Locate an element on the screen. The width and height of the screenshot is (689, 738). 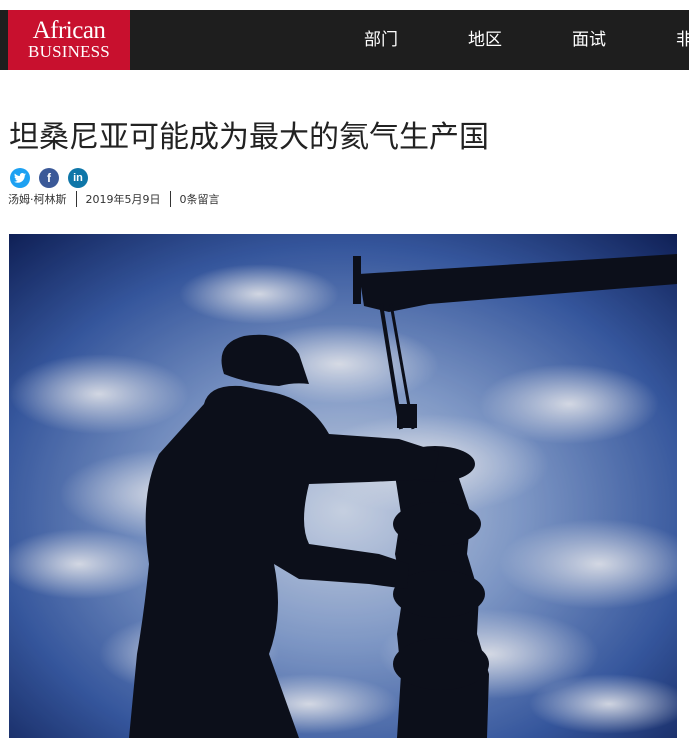
linkedin-icon: in is located at coordinates (78, 178).